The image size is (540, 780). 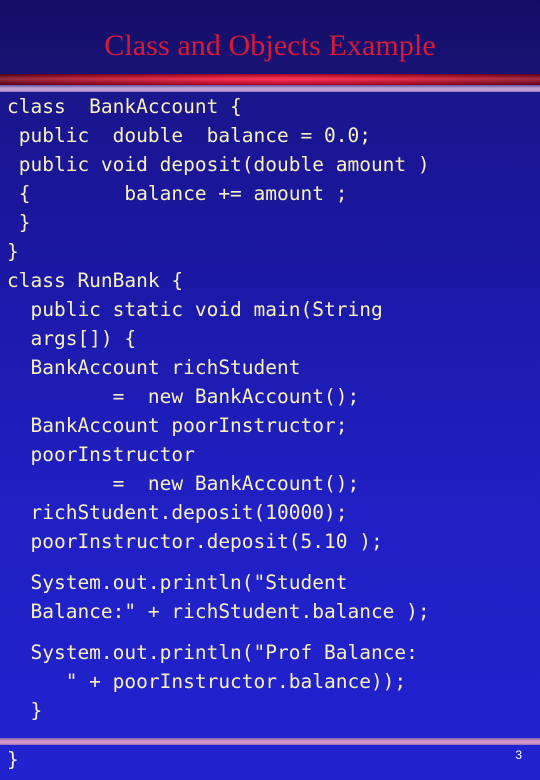 What do you see at coordinates (95, 280) in the screenshot?
I see `code-line: class RunBank {` at bounding box center [95, 280].